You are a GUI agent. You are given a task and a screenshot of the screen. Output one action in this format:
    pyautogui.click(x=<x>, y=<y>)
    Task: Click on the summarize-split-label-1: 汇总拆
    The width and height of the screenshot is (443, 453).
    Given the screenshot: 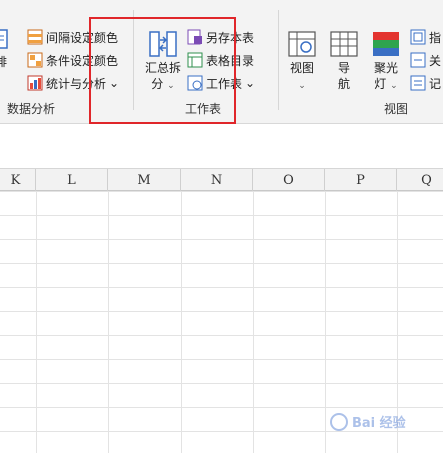 What is the action you would take?
    pyautogui.click(x=162, y=68)
    